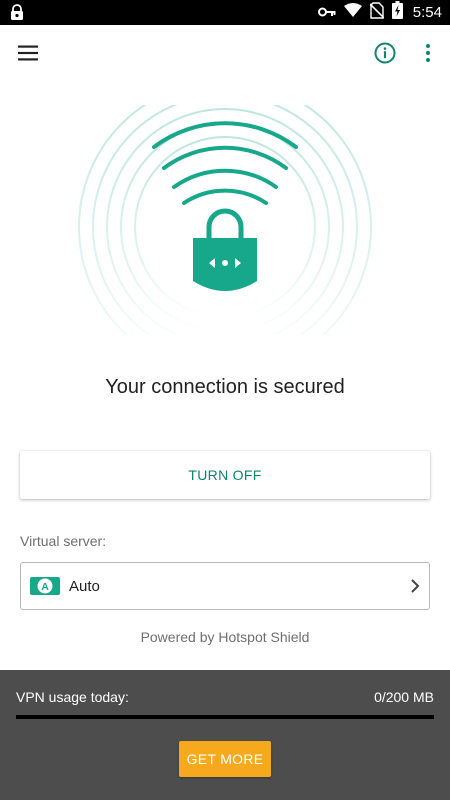 The width and height of the screenshot is (450, 800). Describe the element at coordinates (397, 12) in the screenshot. I see `battery-charging-icon` at that location.